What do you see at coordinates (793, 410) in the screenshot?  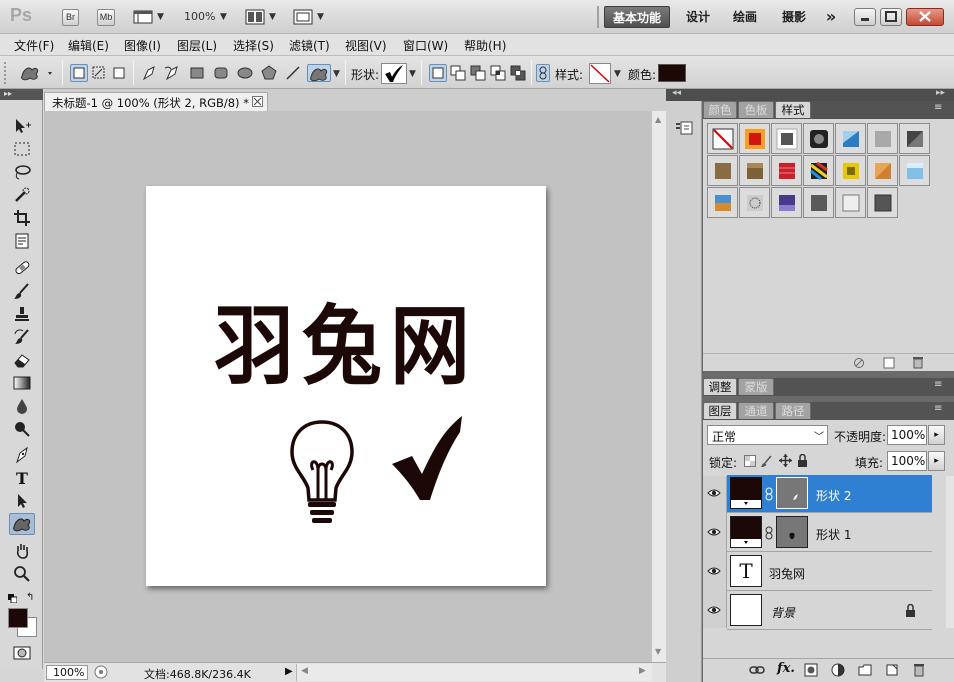 I see `tab-paths: 路径` at bounding box center [793, 410].